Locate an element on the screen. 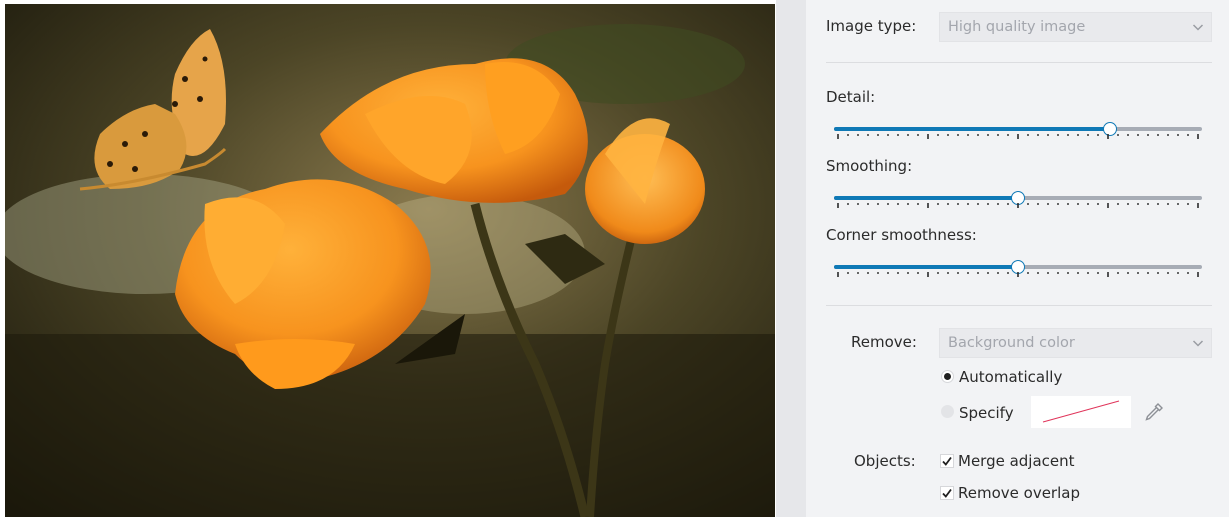 Image resolution: width=1229 pixels, height=517 pixels. panel-gutter is located at coordinates (791, 258).